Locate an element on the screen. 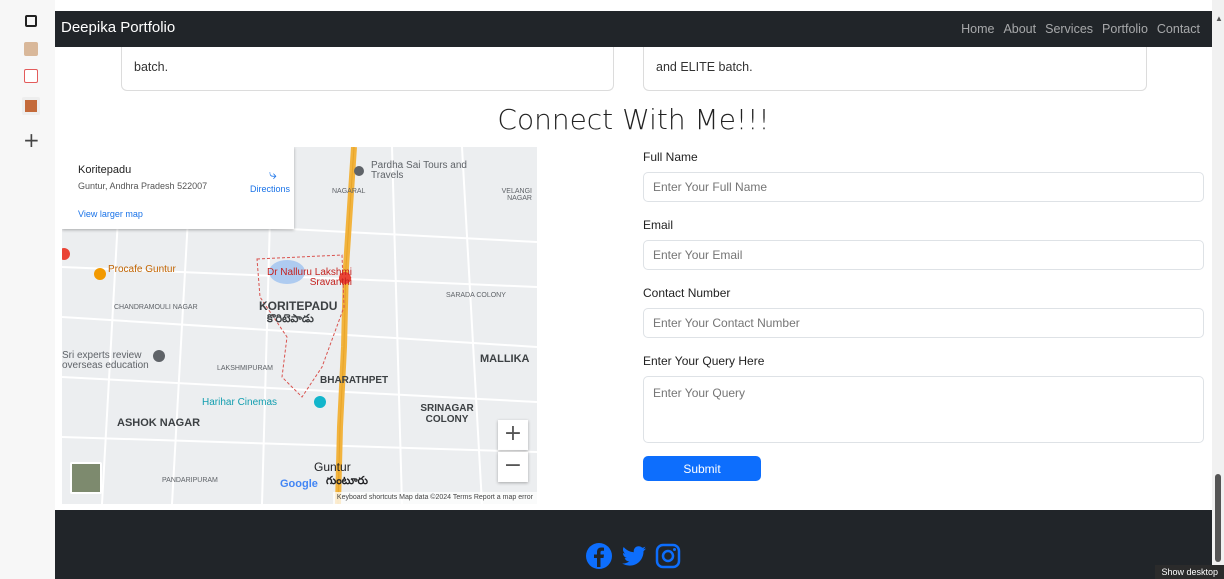  card-text: batch. is located at coordinates (151, 67).